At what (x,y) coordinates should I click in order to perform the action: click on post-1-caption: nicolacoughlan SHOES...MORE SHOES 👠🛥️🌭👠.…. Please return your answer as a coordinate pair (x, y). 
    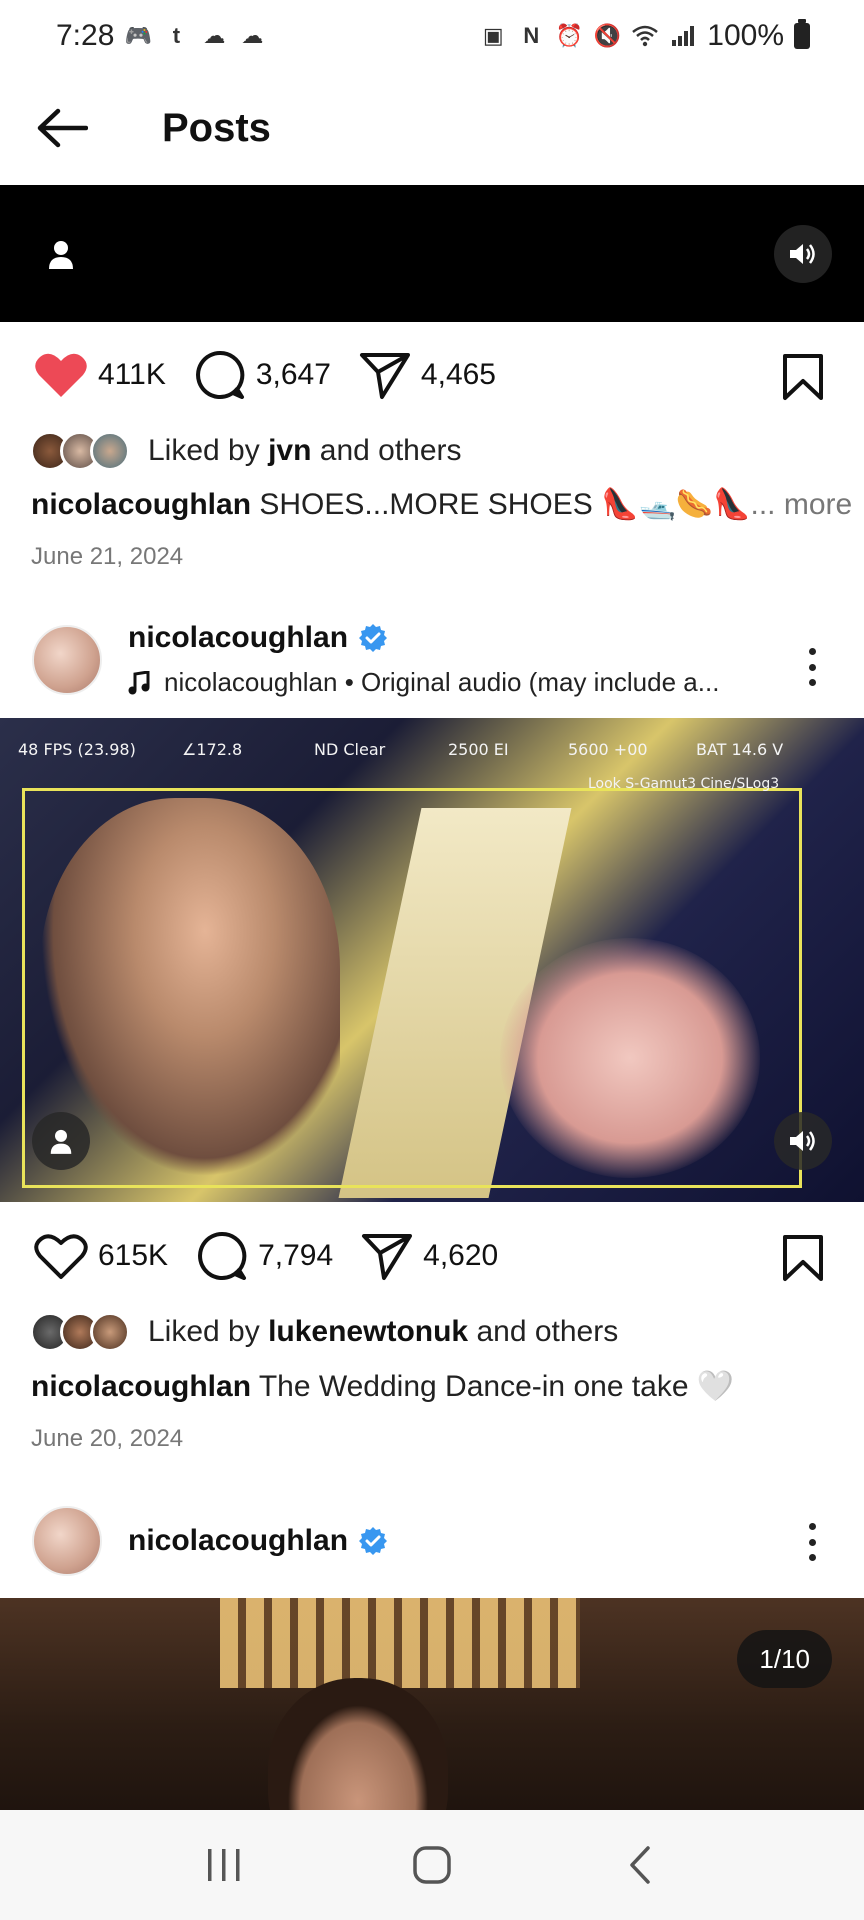
    Looking at the image, I should click on (441, 504).